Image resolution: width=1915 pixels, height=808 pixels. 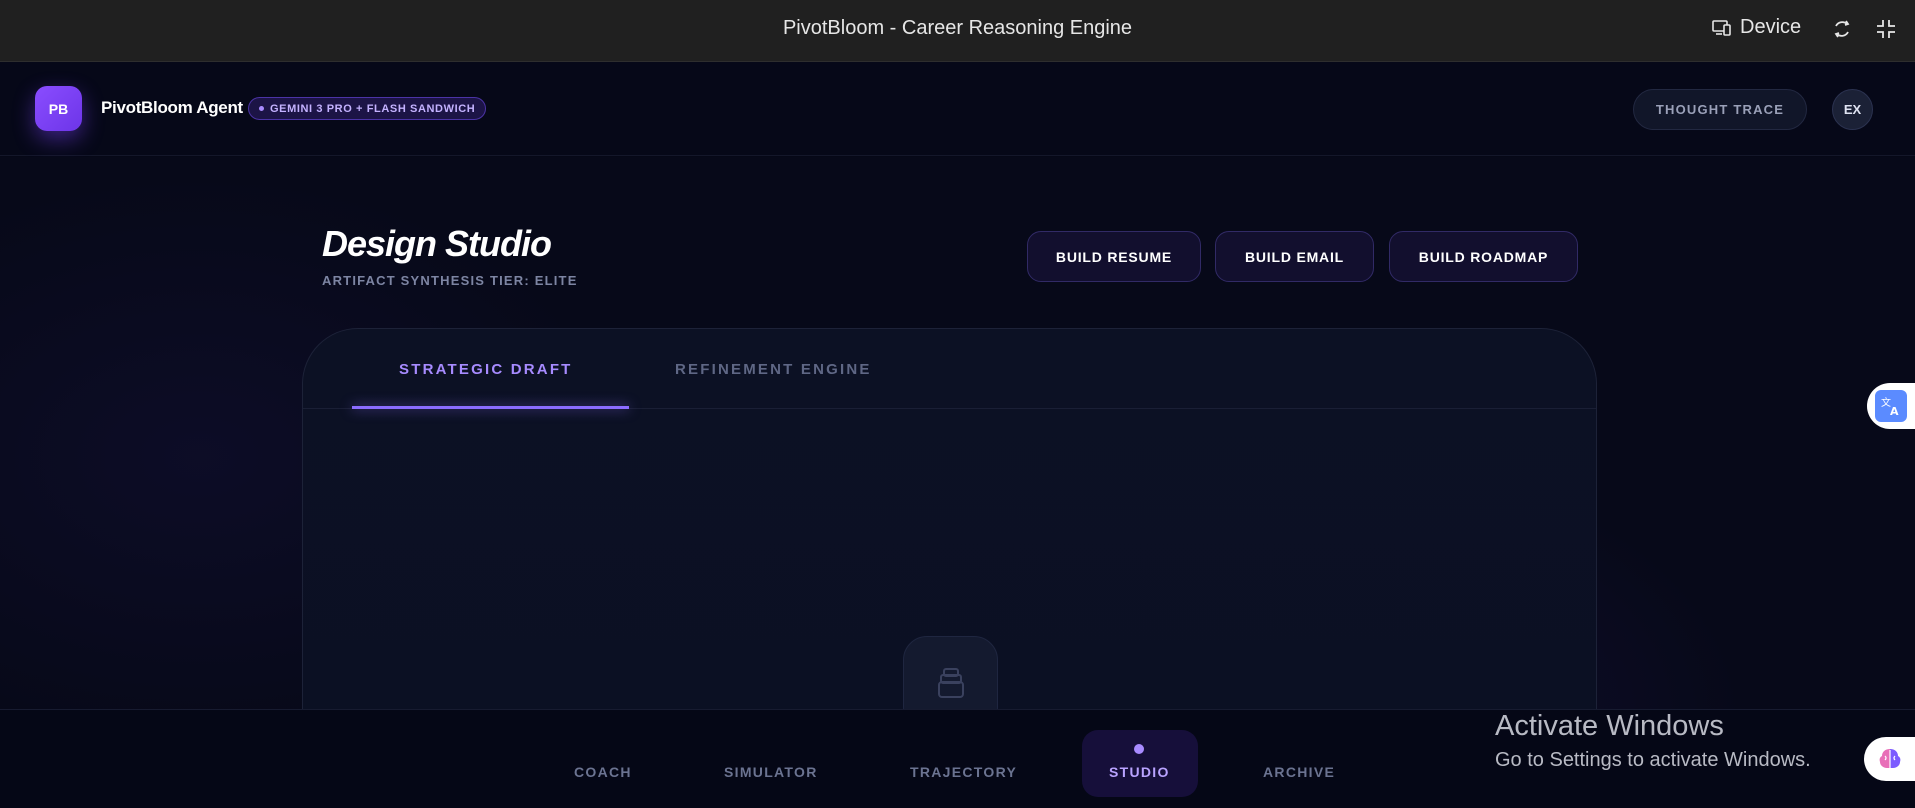 I want to click on brain-icon, so click(x=1890, y=758).